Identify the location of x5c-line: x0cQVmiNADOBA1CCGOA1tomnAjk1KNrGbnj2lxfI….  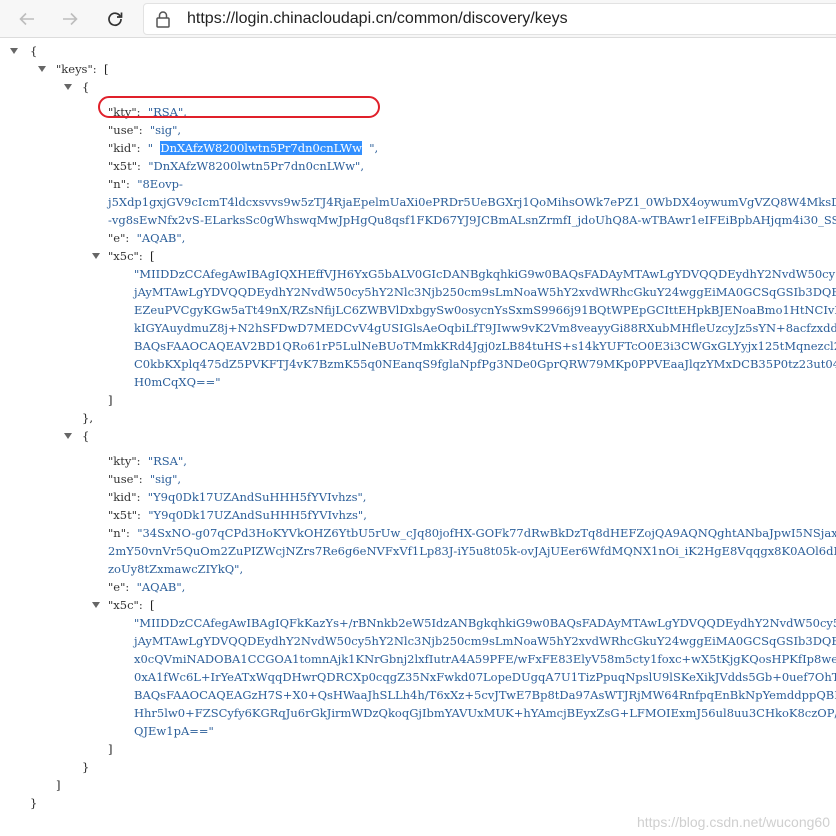
(485, 659).